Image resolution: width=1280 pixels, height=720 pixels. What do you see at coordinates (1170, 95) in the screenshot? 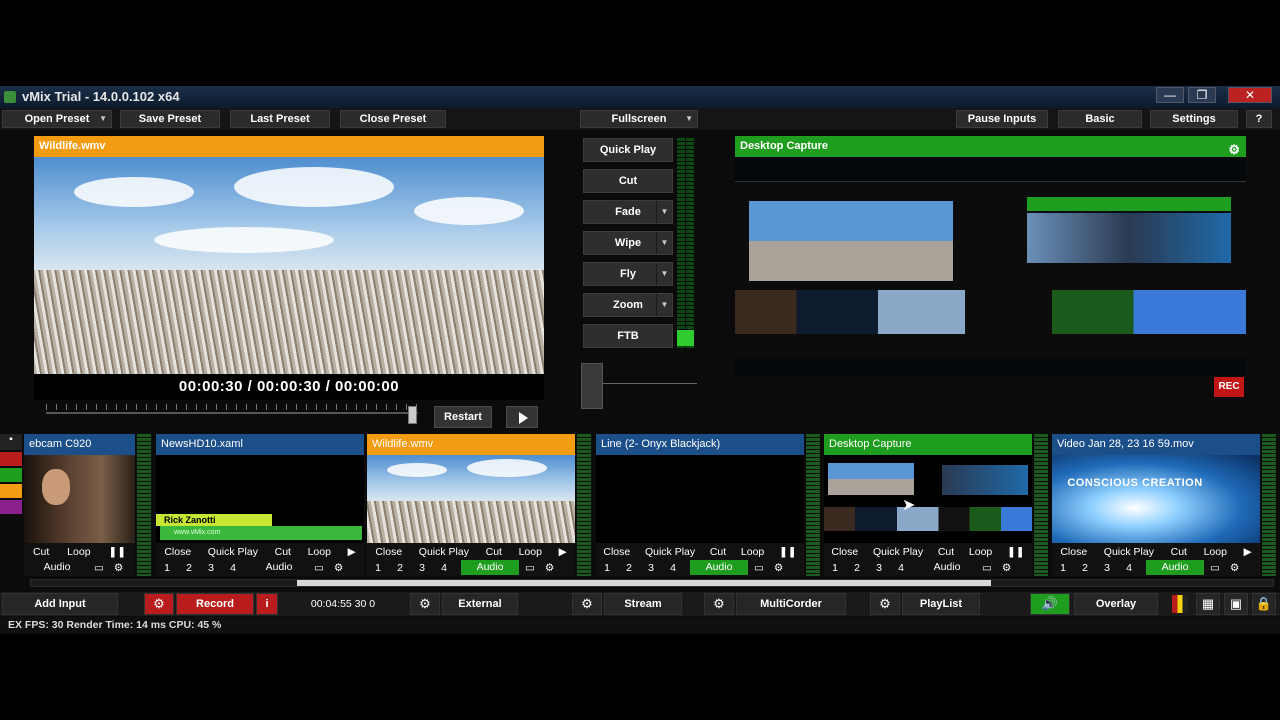
I see `minimize-button: —` at bounding box center [1170, 95].